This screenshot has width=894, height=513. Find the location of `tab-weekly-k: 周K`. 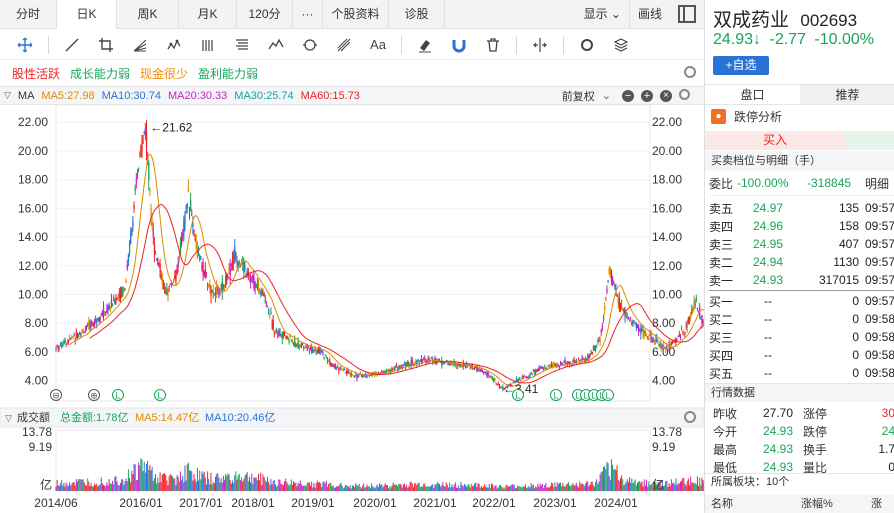

tab-weekly-k: 周K is located at coordinates (148, 14).